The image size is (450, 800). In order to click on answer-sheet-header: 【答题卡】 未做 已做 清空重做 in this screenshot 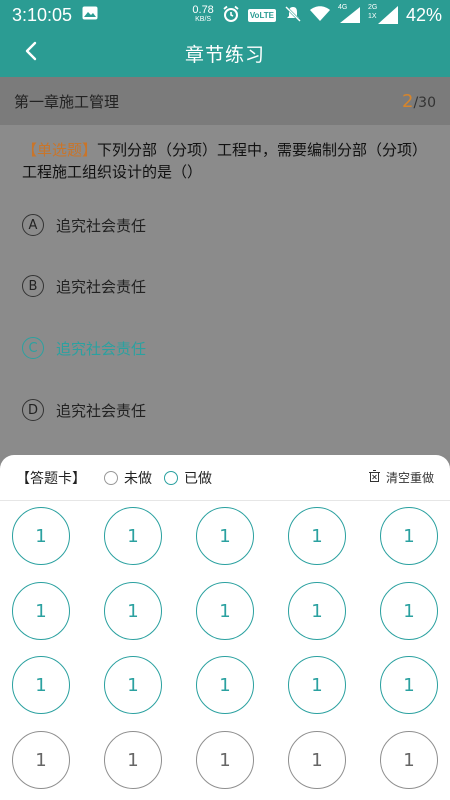, I will do `click(225, 478)`.